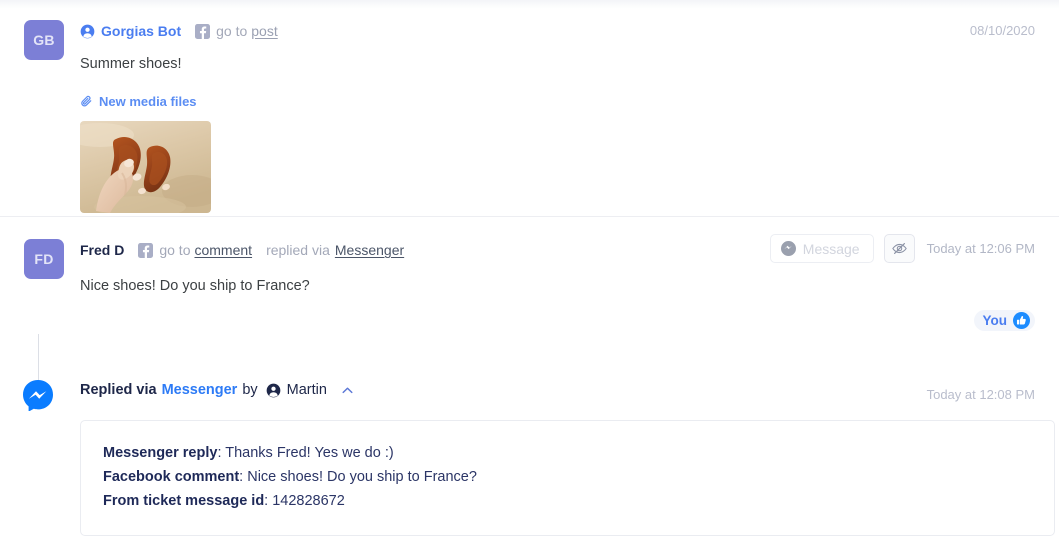 This screenshot has height=544, width=1059. I want to click on avatar-initials: GB, so click(44, 40).